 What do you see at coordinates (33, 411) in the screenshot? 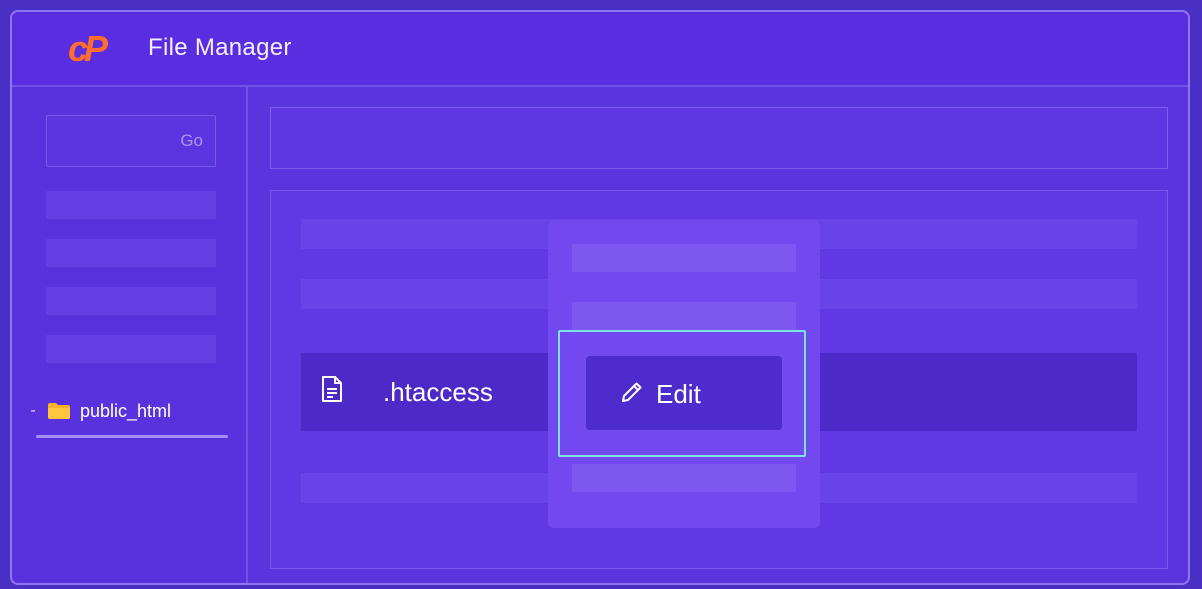
I see `collapse-toggle: -` at bounding box center [33, 411].